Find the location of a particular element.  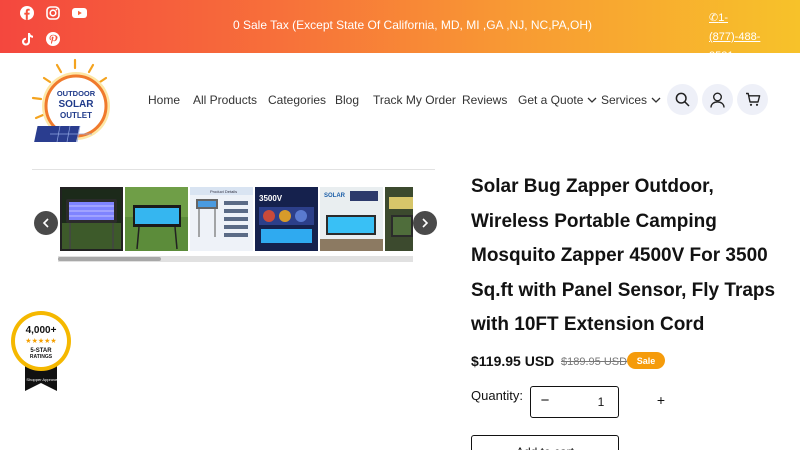

instagram-icon is located at coordinates (53, 13).